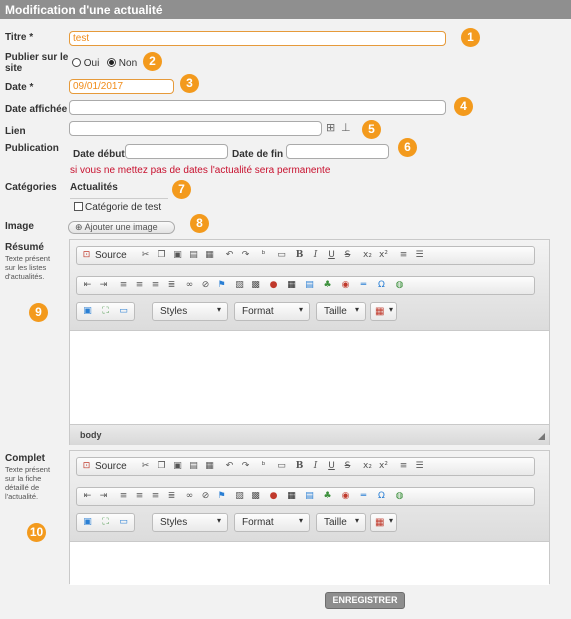  I want to click on add-image-button: ⊕ Ajouter une image, so click(121, 227).